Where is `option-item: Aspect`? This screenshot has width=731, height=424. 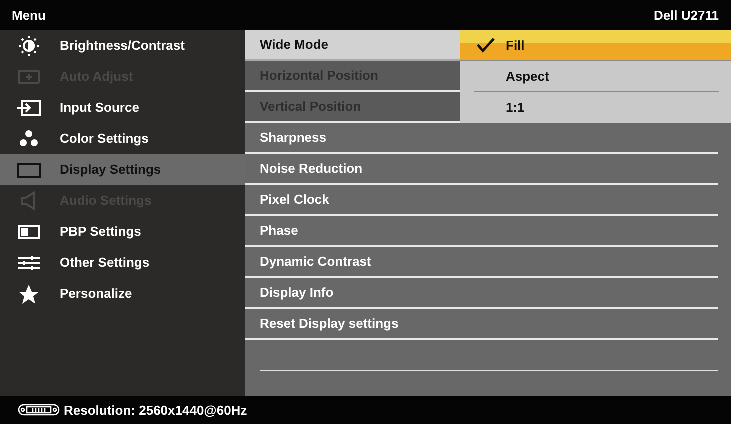 option-item: Aspect is located at coordinates (596, 76).